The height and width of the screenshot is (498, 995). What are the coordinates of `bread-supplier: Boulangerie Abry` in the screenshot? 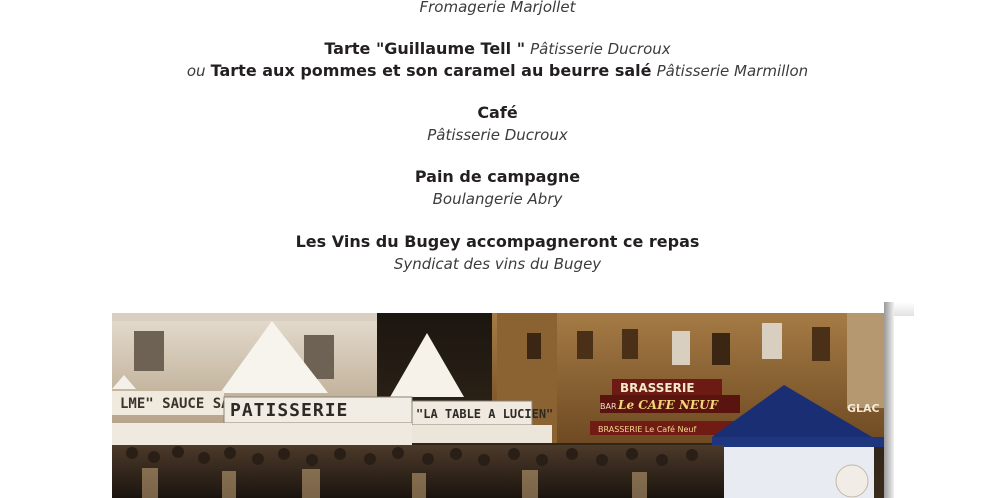 It's located at (497, 199).